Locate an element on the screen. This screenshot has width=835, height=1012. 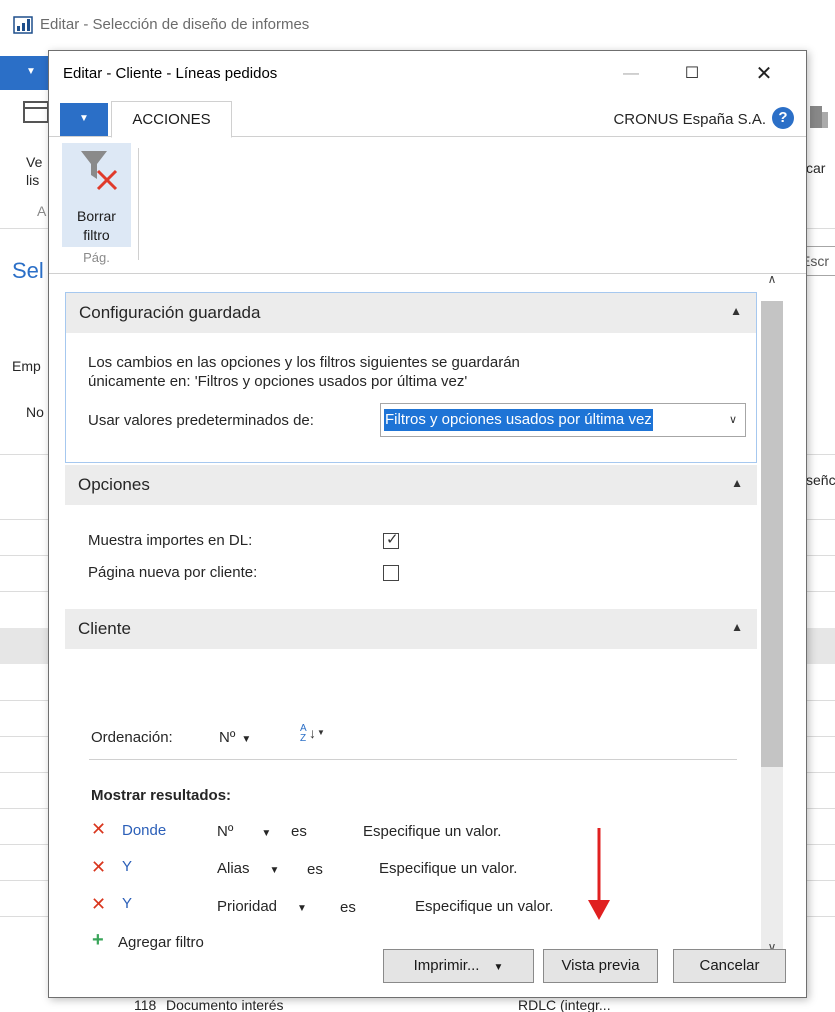
ribbon-menu-button: ▼ is located at coordinates (84, 119).